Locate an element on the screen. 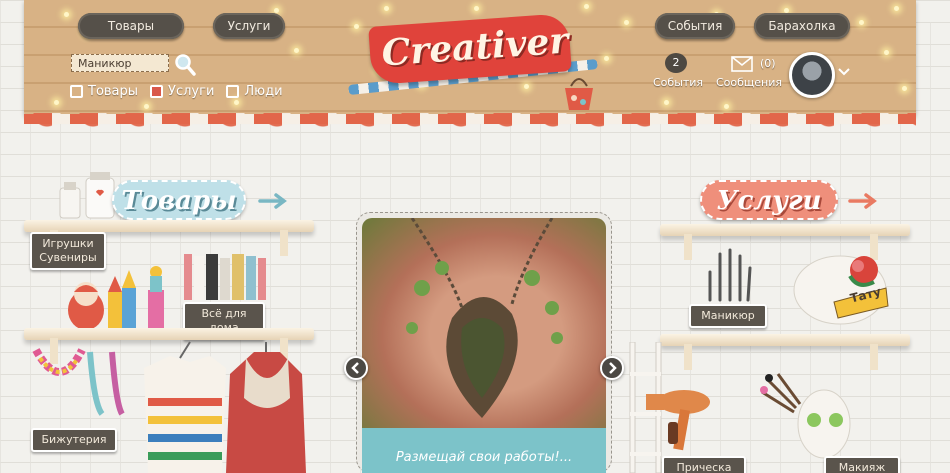 The height and width of the screenshot is (473, 950). jars-decoration is located at coordinates (87, 195).